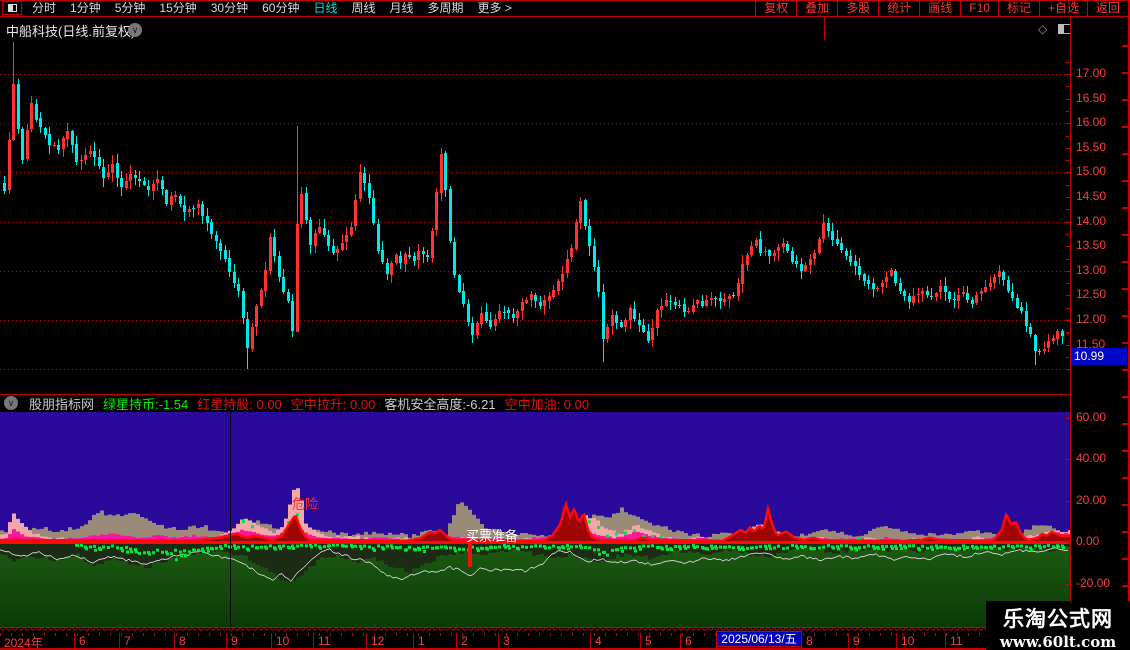 The width and height of the screenshot is (1130, 650). What do you see at coordinates (1062, 8) in the screenshot?
I see `tool-item-7: +自选` at bounding box center [1062, 8].